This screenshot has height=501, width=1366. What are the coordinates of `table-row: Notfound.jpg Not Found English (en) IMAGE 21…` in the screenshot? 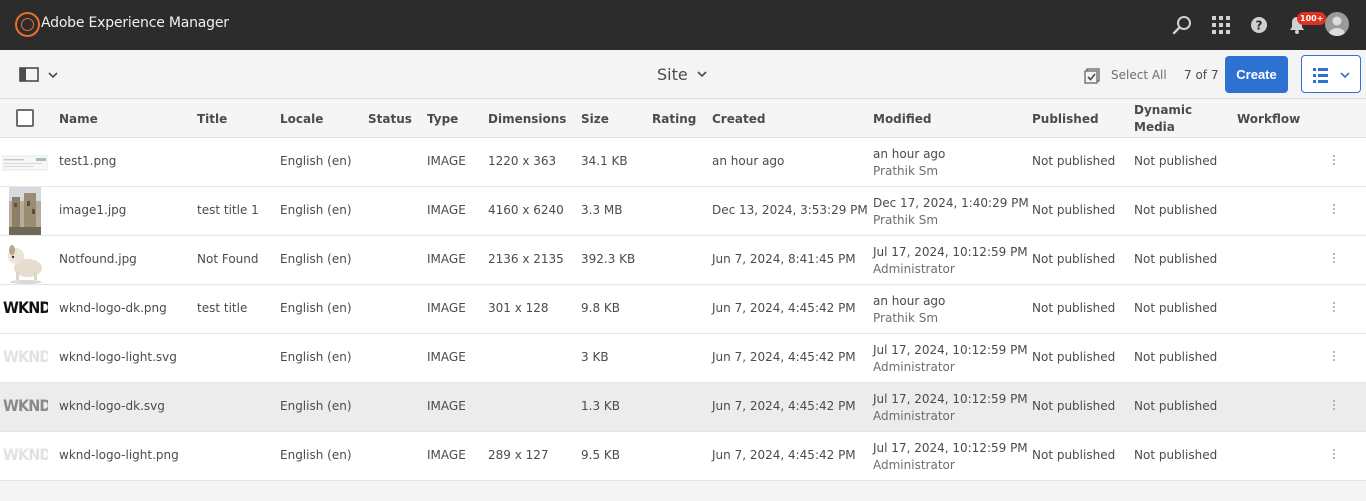 It's located at (683, 260).